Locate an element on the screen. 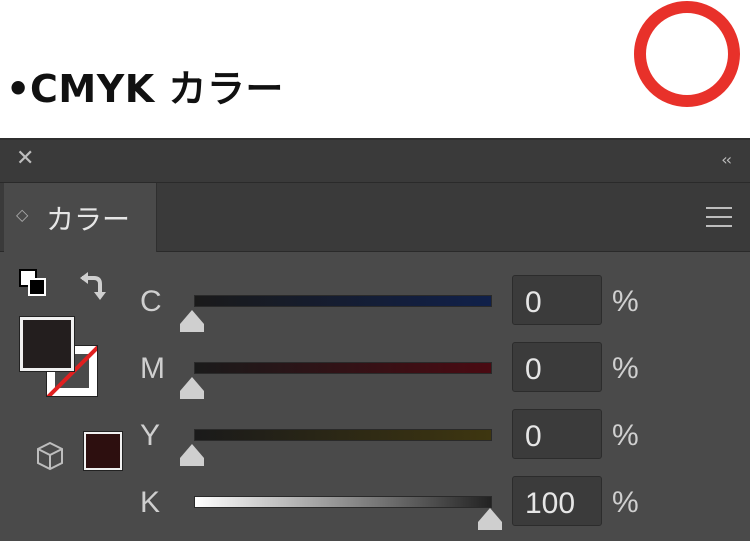 This screenshot has width=750, height=541. yellow-slider is located at coordinates (343, 435).